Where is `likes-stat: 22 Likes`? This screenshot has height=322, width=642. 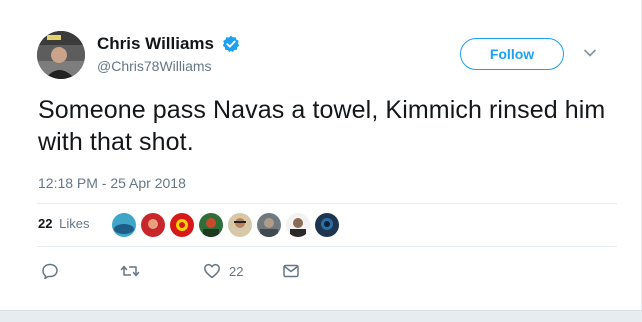 likes-stat: 22 Likes is located at coordinates (63, 223).